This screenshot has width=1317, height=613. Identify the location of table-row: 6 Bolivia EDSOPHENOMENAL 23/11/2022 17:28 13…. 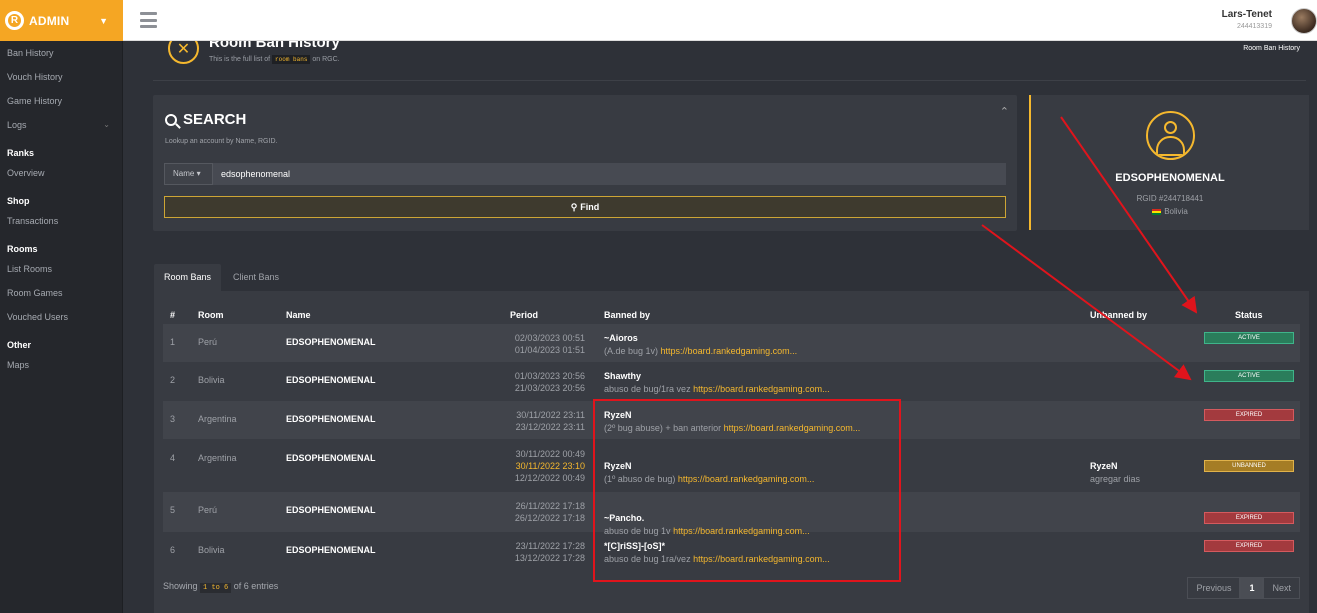
(731, 551).